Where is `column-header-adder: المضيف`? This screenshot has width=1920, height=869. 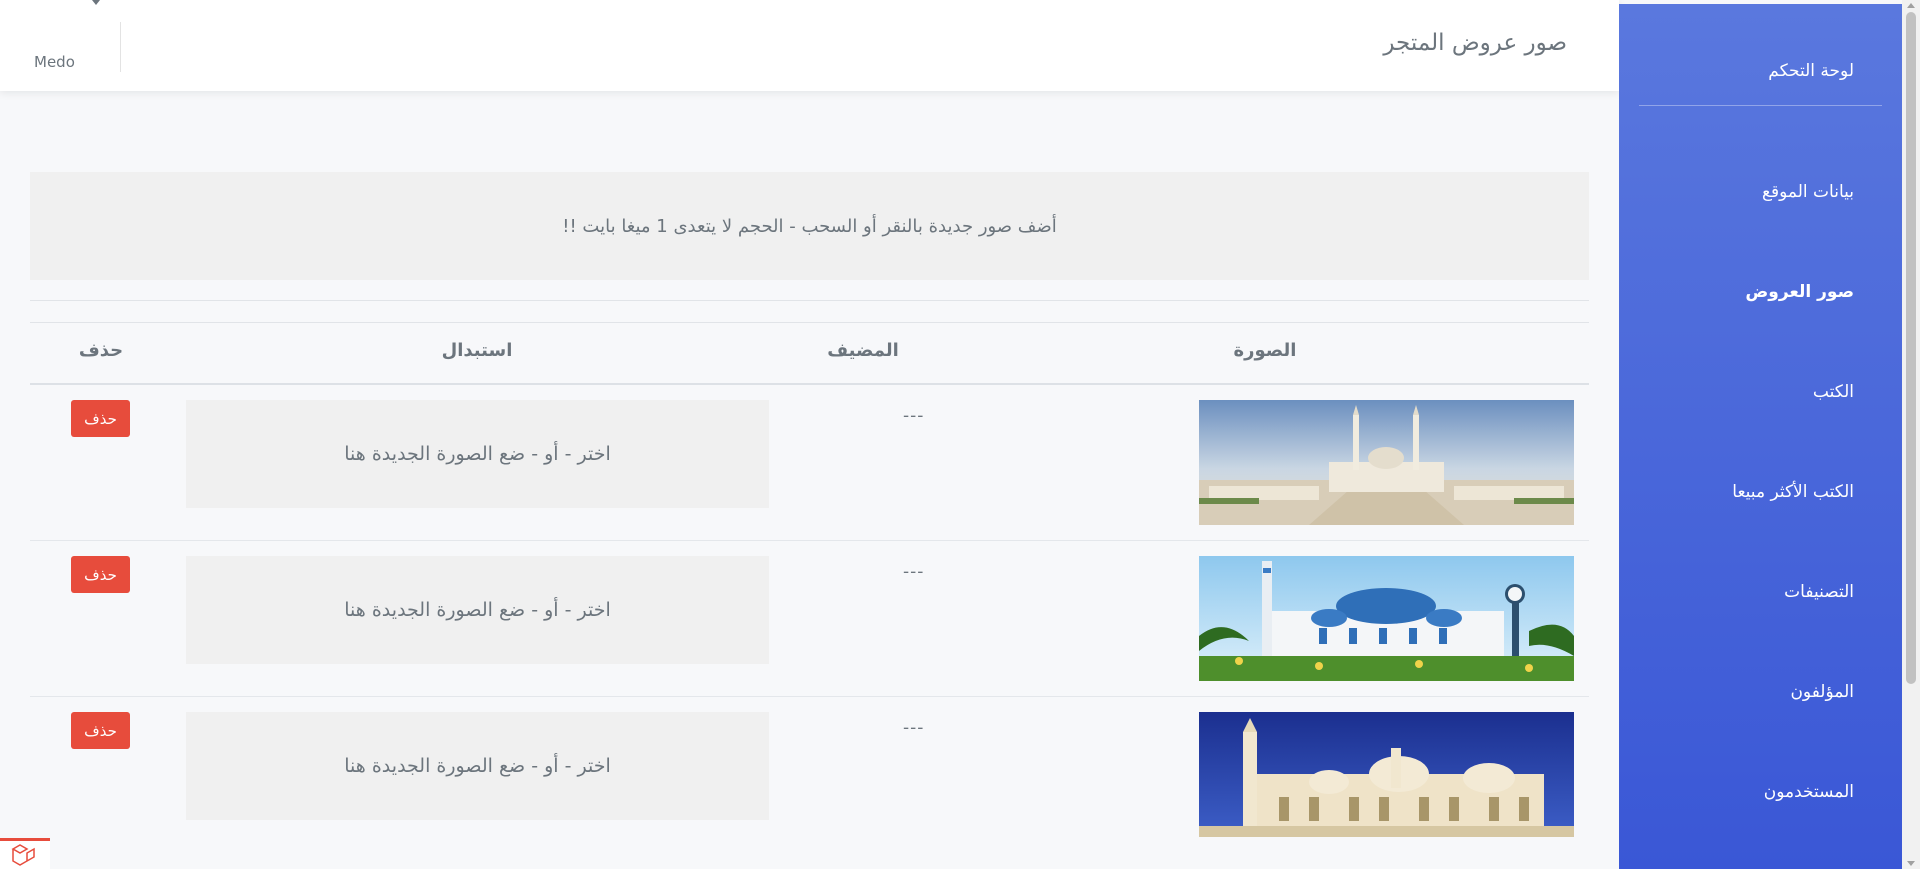 column-header-adder: المضيف is located at coordinates (863, 350).